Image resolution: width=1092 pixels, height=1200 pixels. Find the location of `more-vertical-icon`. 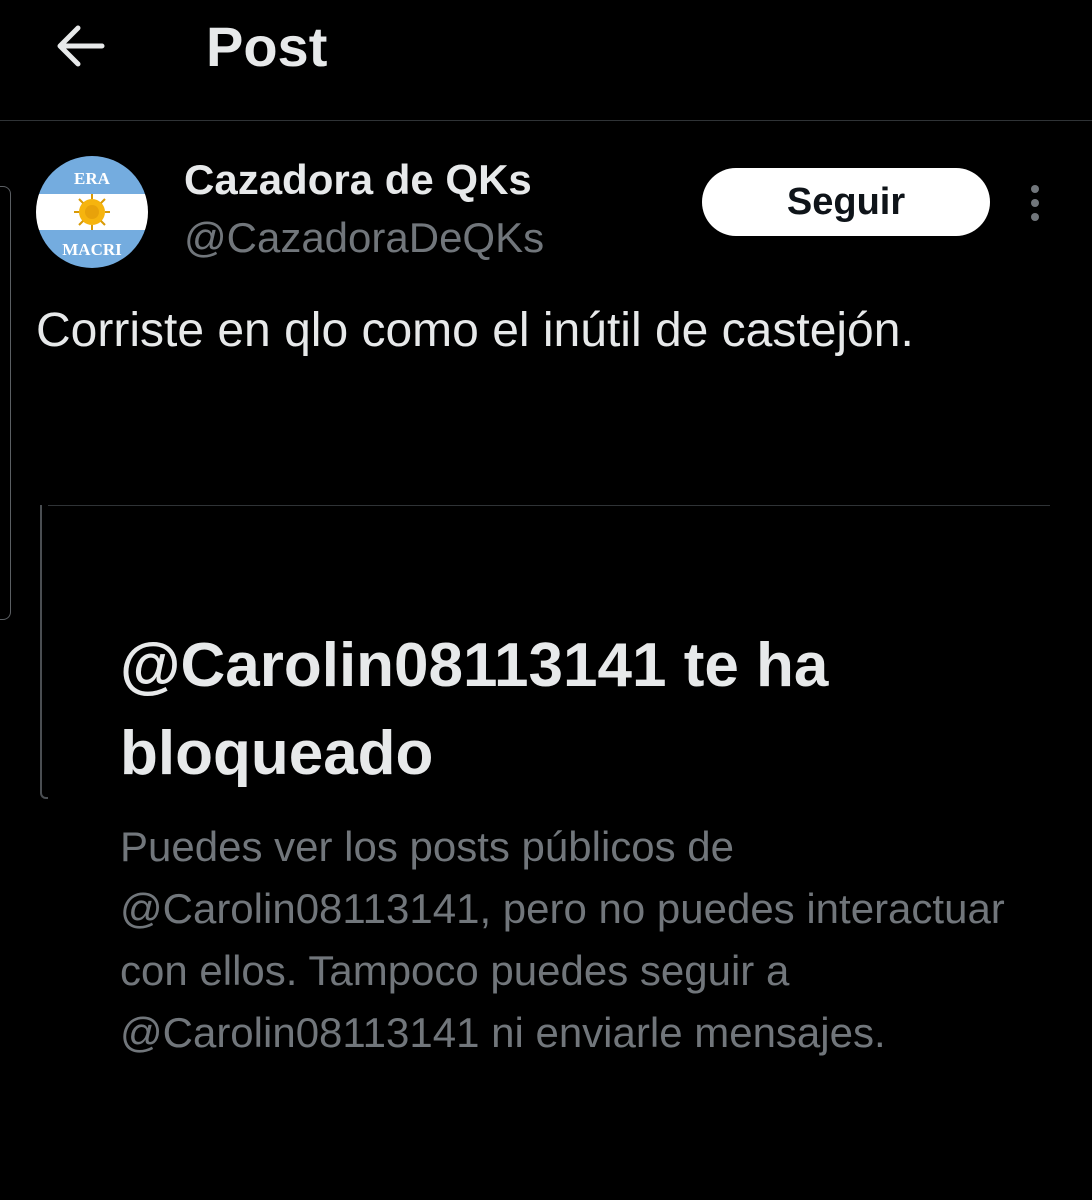

more-vertical-icon is located at coordinates (1035, 203).